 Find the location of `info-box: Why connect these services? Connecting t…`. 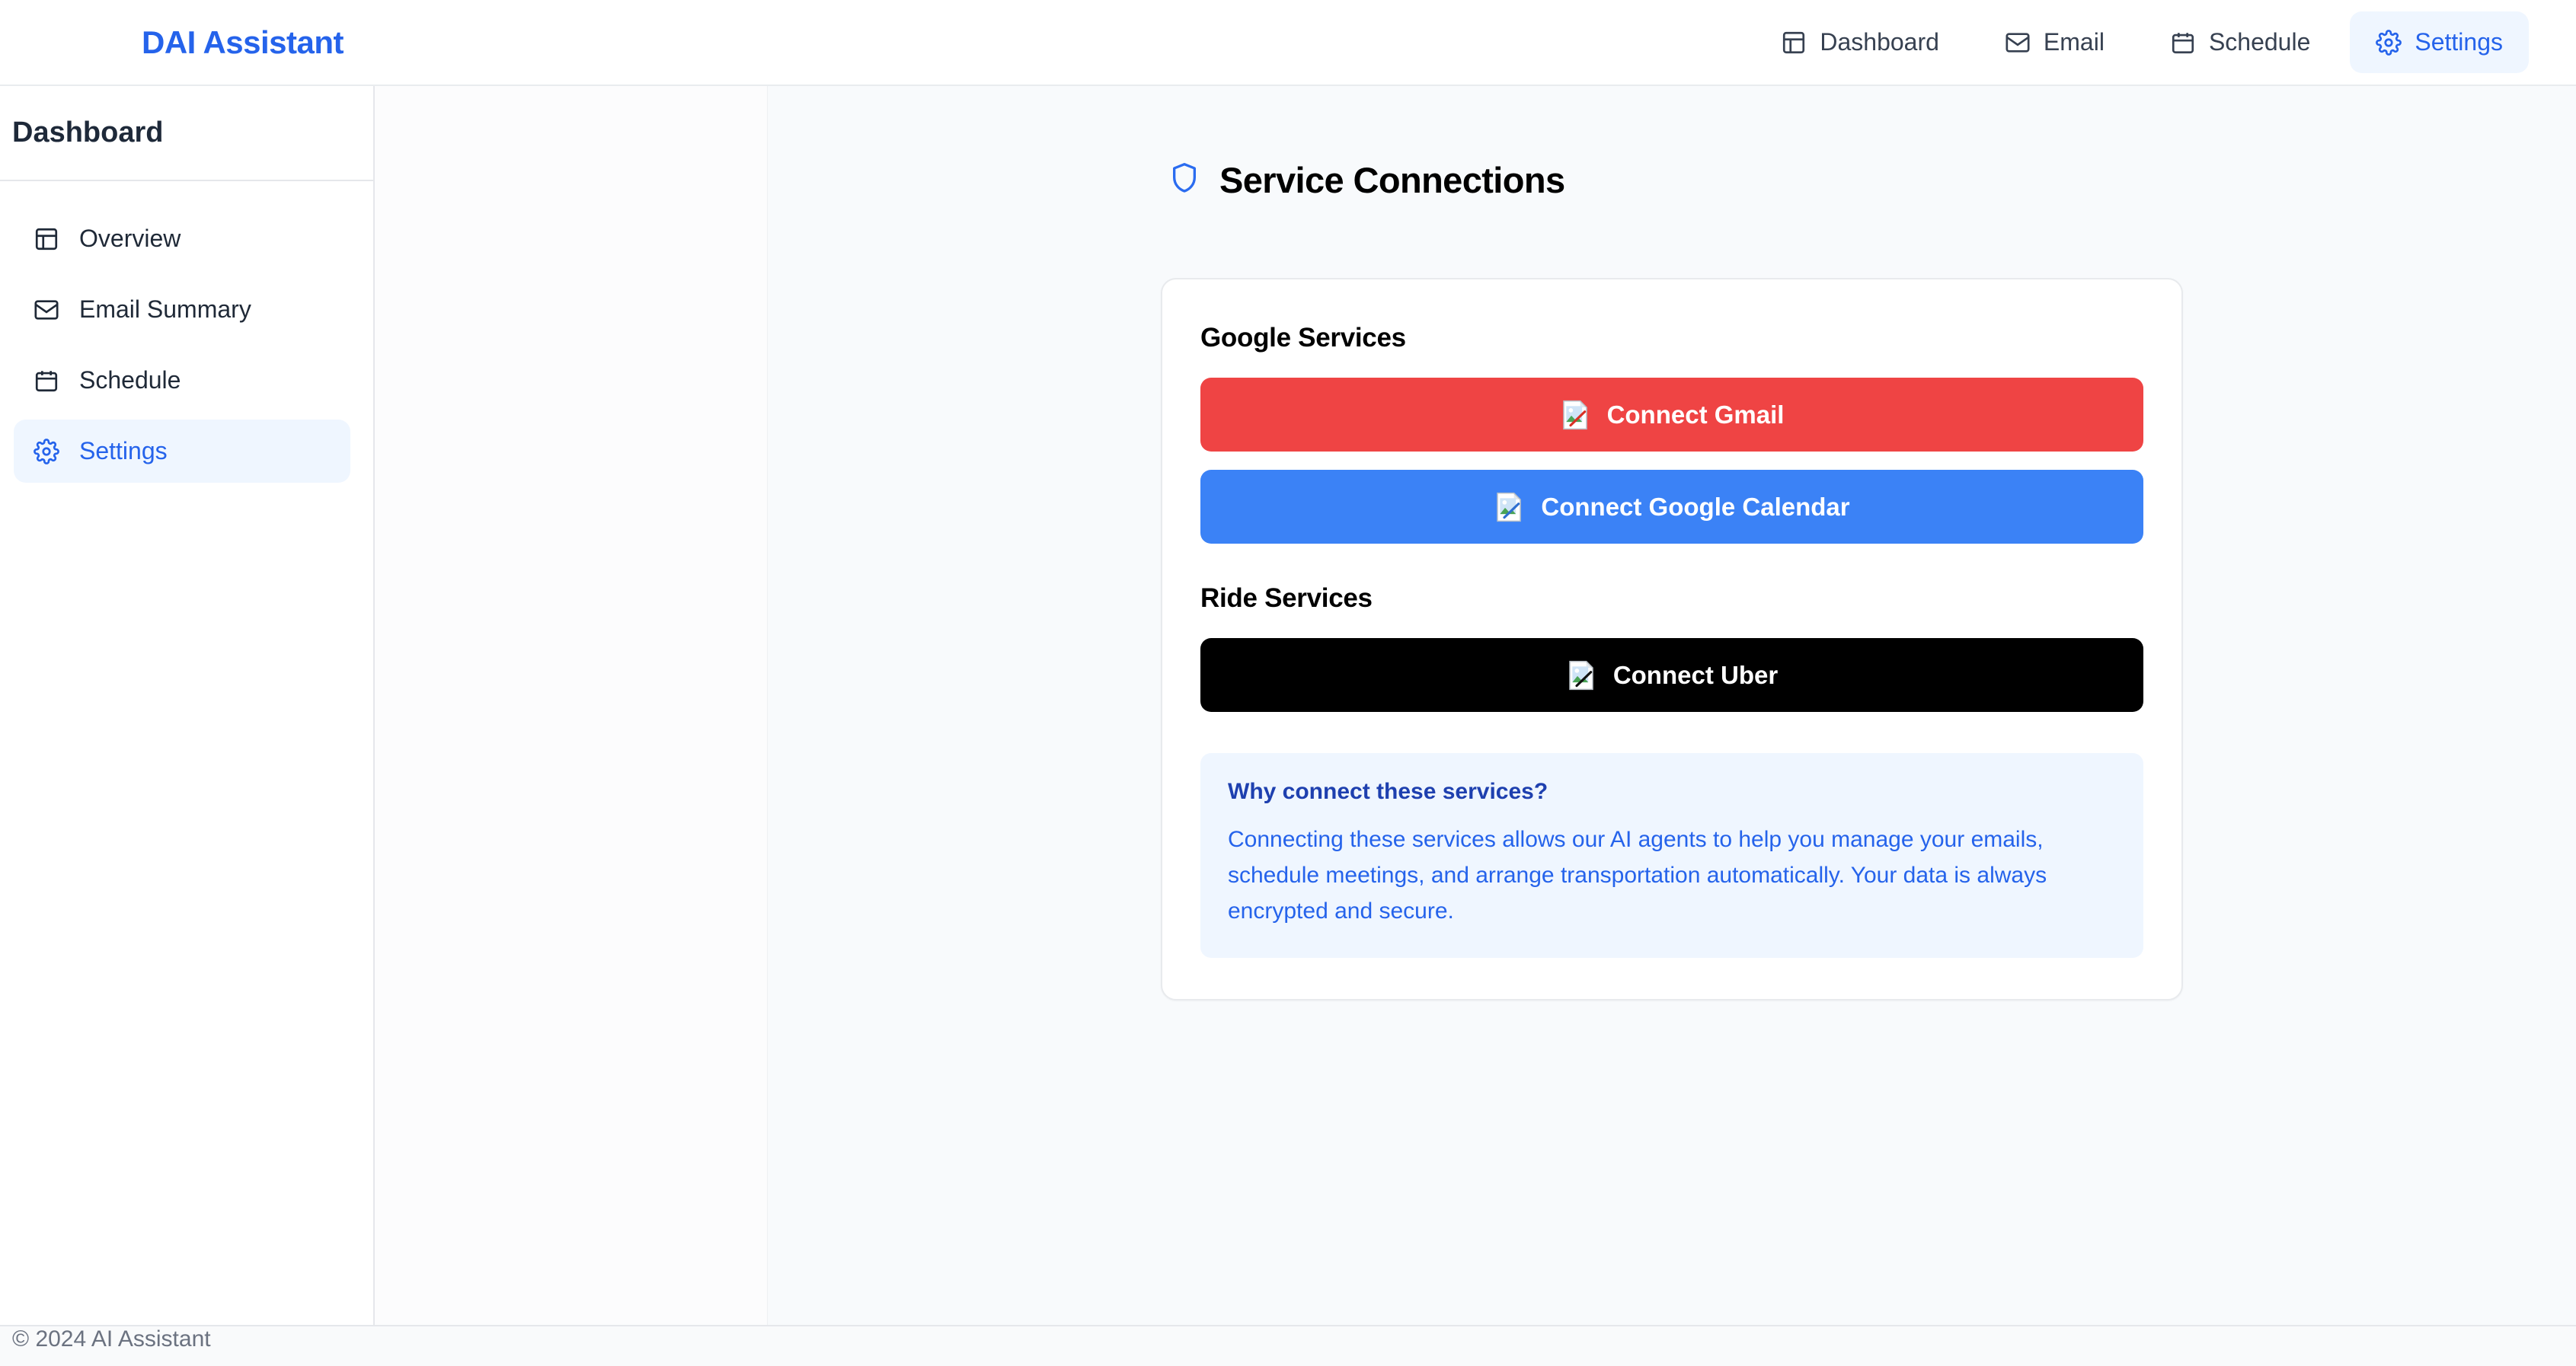

info-box: Why connect these services? Connecting t… is located at coordinates (1671, 856).